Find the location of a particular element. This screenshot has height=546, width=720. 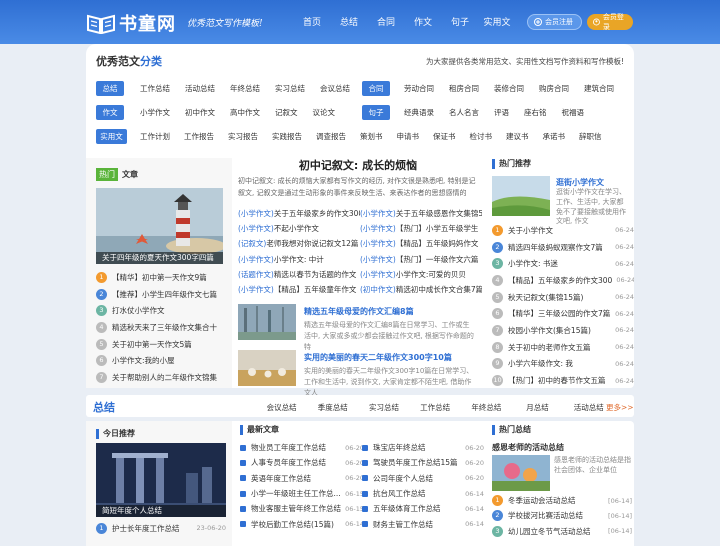

list-item: 9 小学六年级作文: 我 06-24 is located at coordinates (563, 364).